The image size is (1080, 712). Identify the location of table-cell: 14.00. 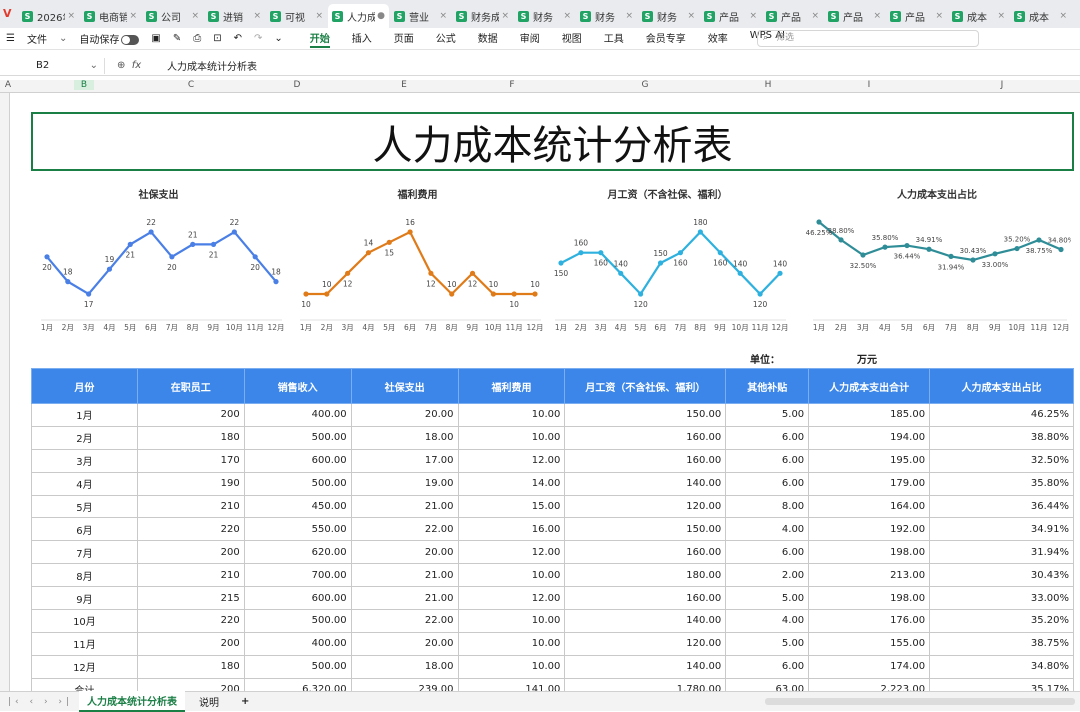
(511, 483).